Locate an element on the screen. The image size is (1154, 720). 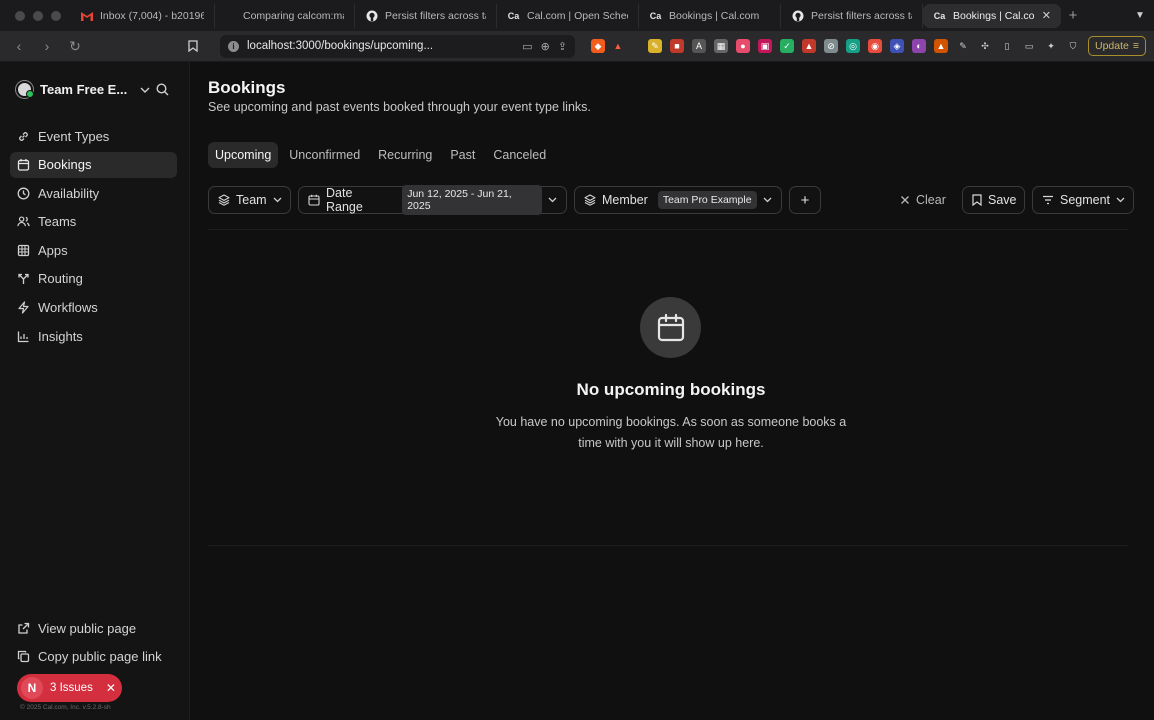
browser-tab: Ca Cal.com | Open Schedul is located at coordinates (568, 15).